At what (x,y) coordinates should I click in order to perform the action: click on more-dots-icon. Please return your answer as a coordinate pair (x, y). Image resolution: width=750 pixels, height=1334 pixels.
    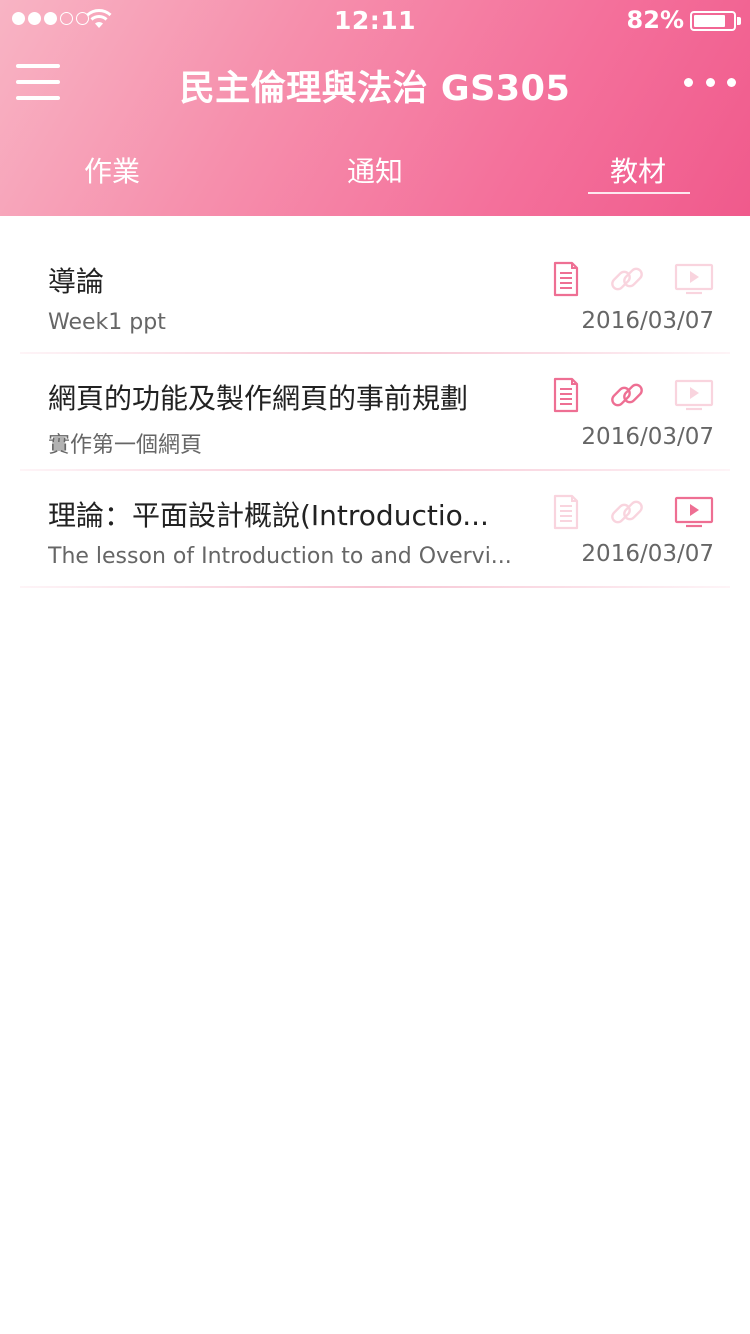
    Looking at the image, I should click on (710, 82).